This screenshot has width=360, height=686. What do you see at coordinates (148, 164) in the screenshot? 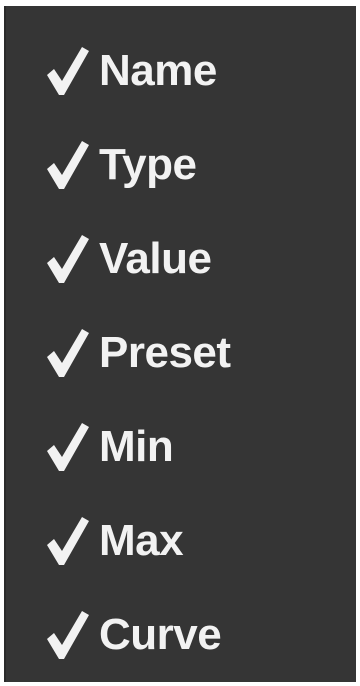
I see `menu-item-label: Type` at bounding box center [148, 164].